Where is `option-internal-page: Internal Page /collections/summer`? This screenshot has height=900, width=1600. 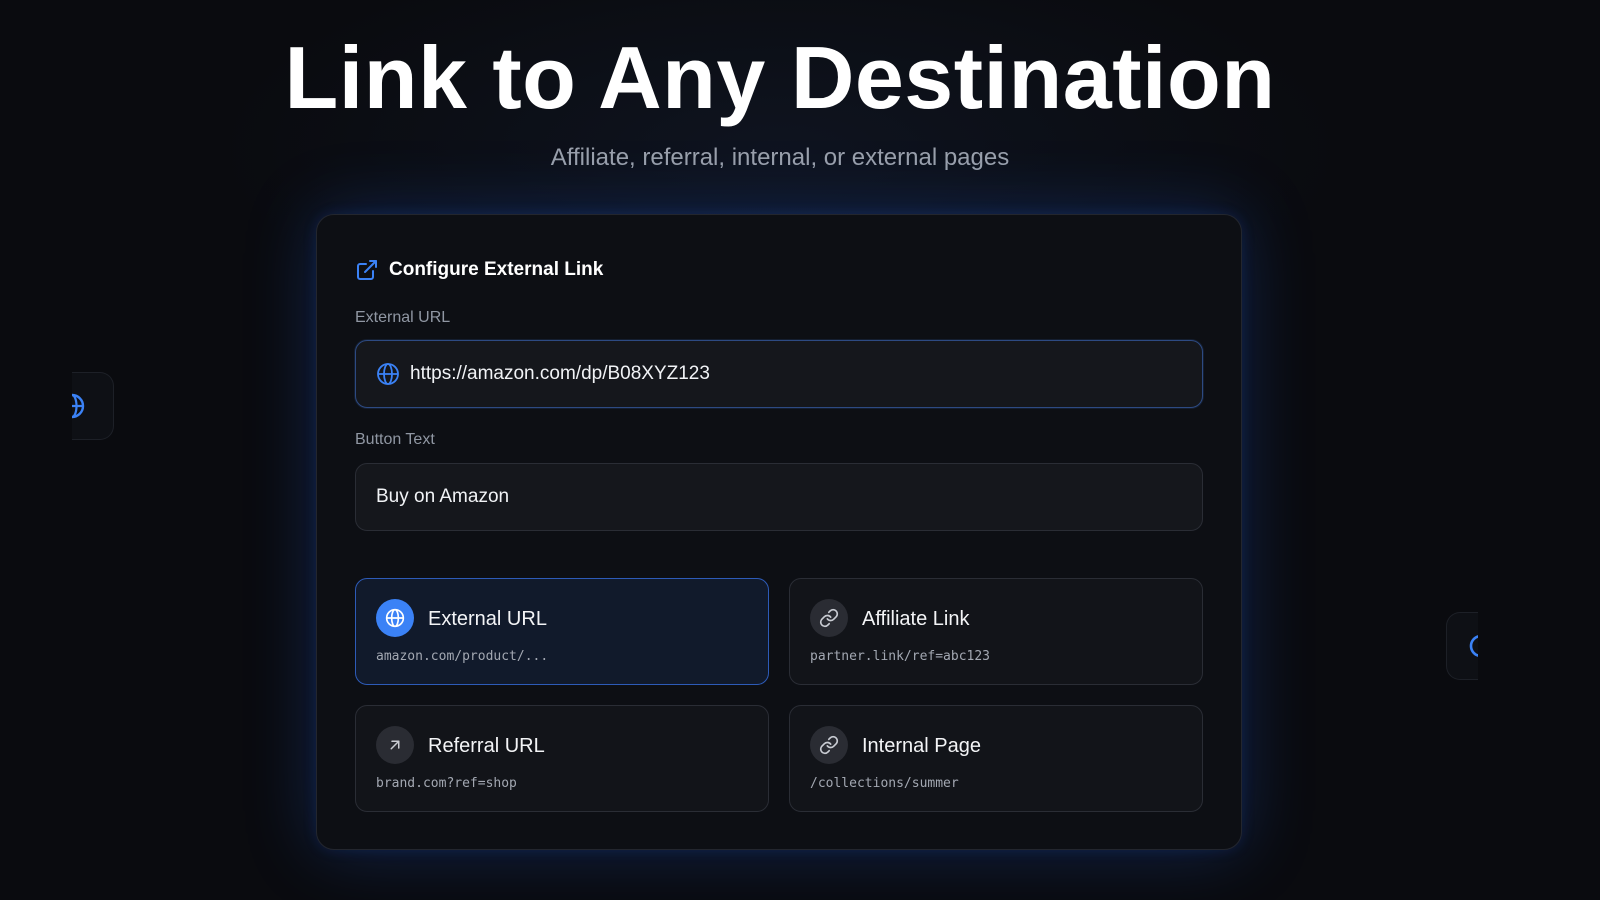 option-internal-page: Internal Page /collections/summer is located at coordinates (996, 758).